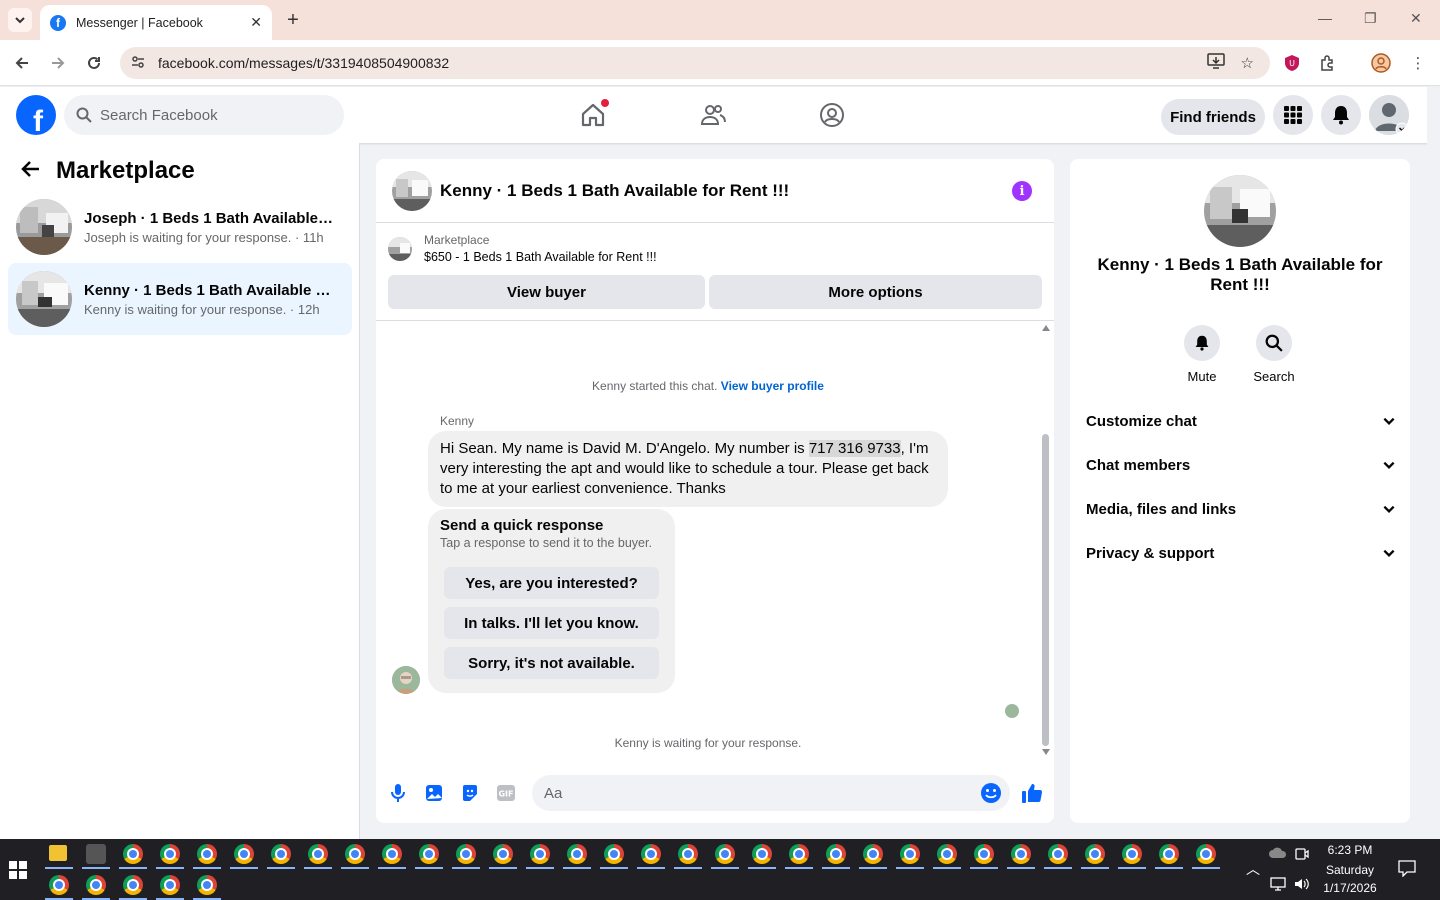 The height and width of the screenshot is (900, 1440). I want to click on message-input-box, so click(771, 793).